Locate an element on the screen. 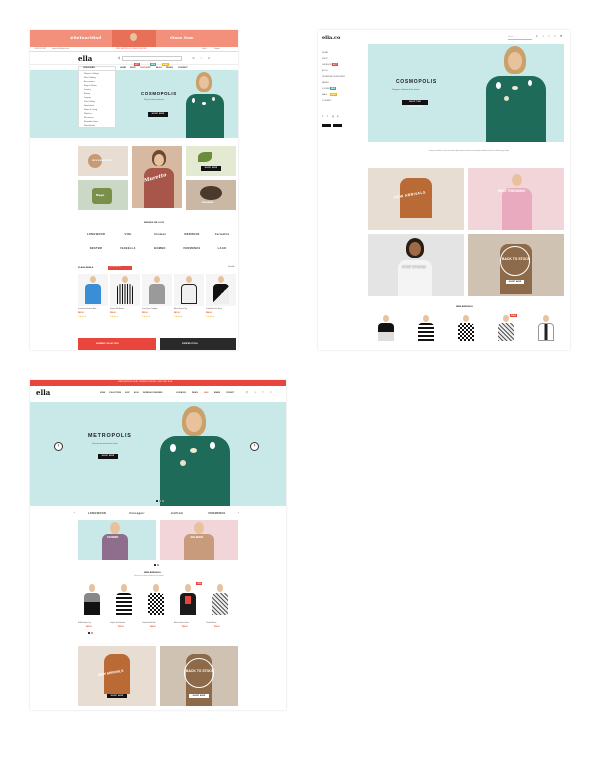 The width and height of the screenshot is (600, 760). nav-featured: FEATURED is located at coordinates (145, 68).